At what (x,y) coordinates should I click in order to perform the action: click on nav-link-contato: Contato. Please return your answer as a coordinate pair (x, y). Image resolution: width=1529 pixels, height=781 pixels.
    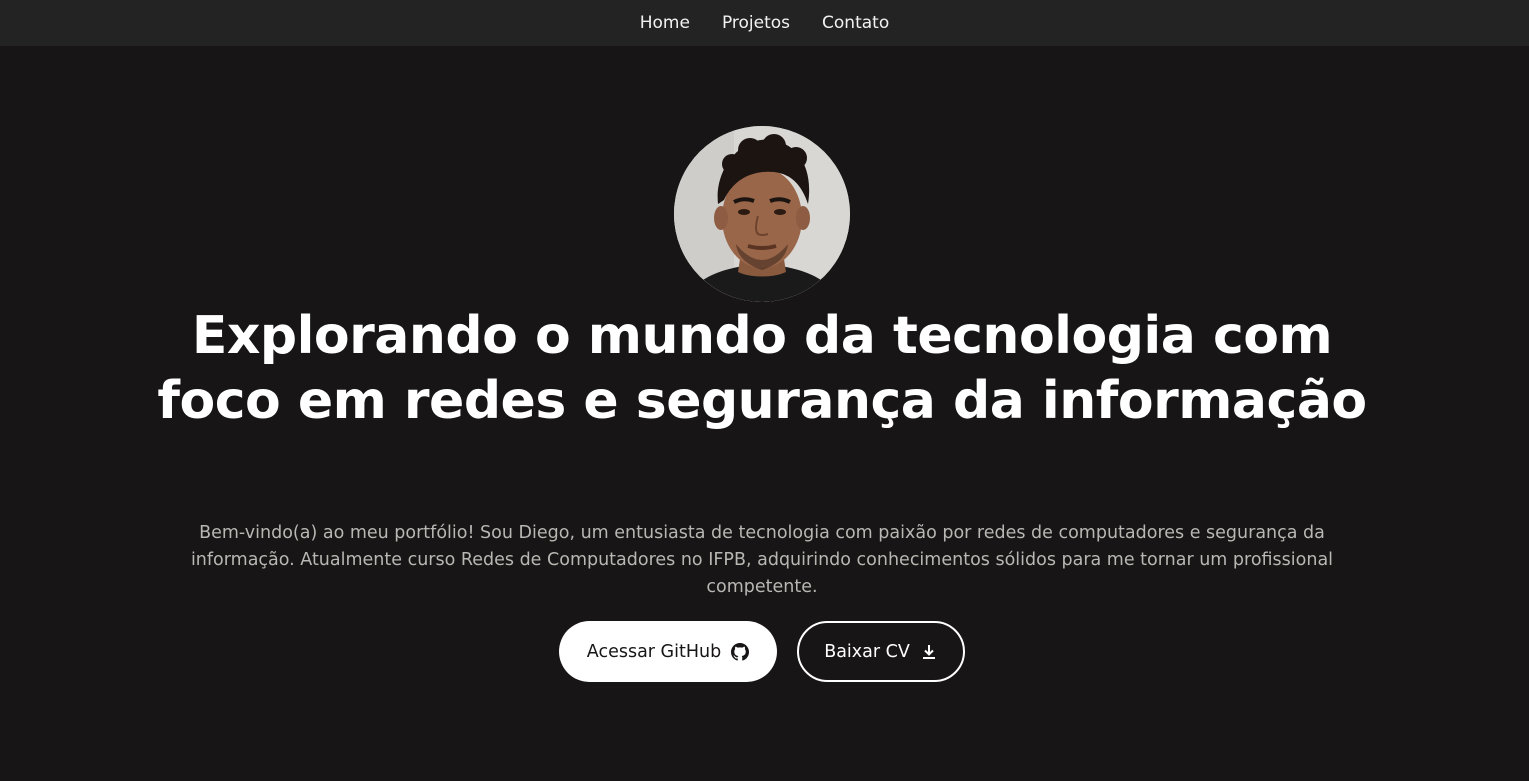
    Looking at the image, I should click on (855, 23).